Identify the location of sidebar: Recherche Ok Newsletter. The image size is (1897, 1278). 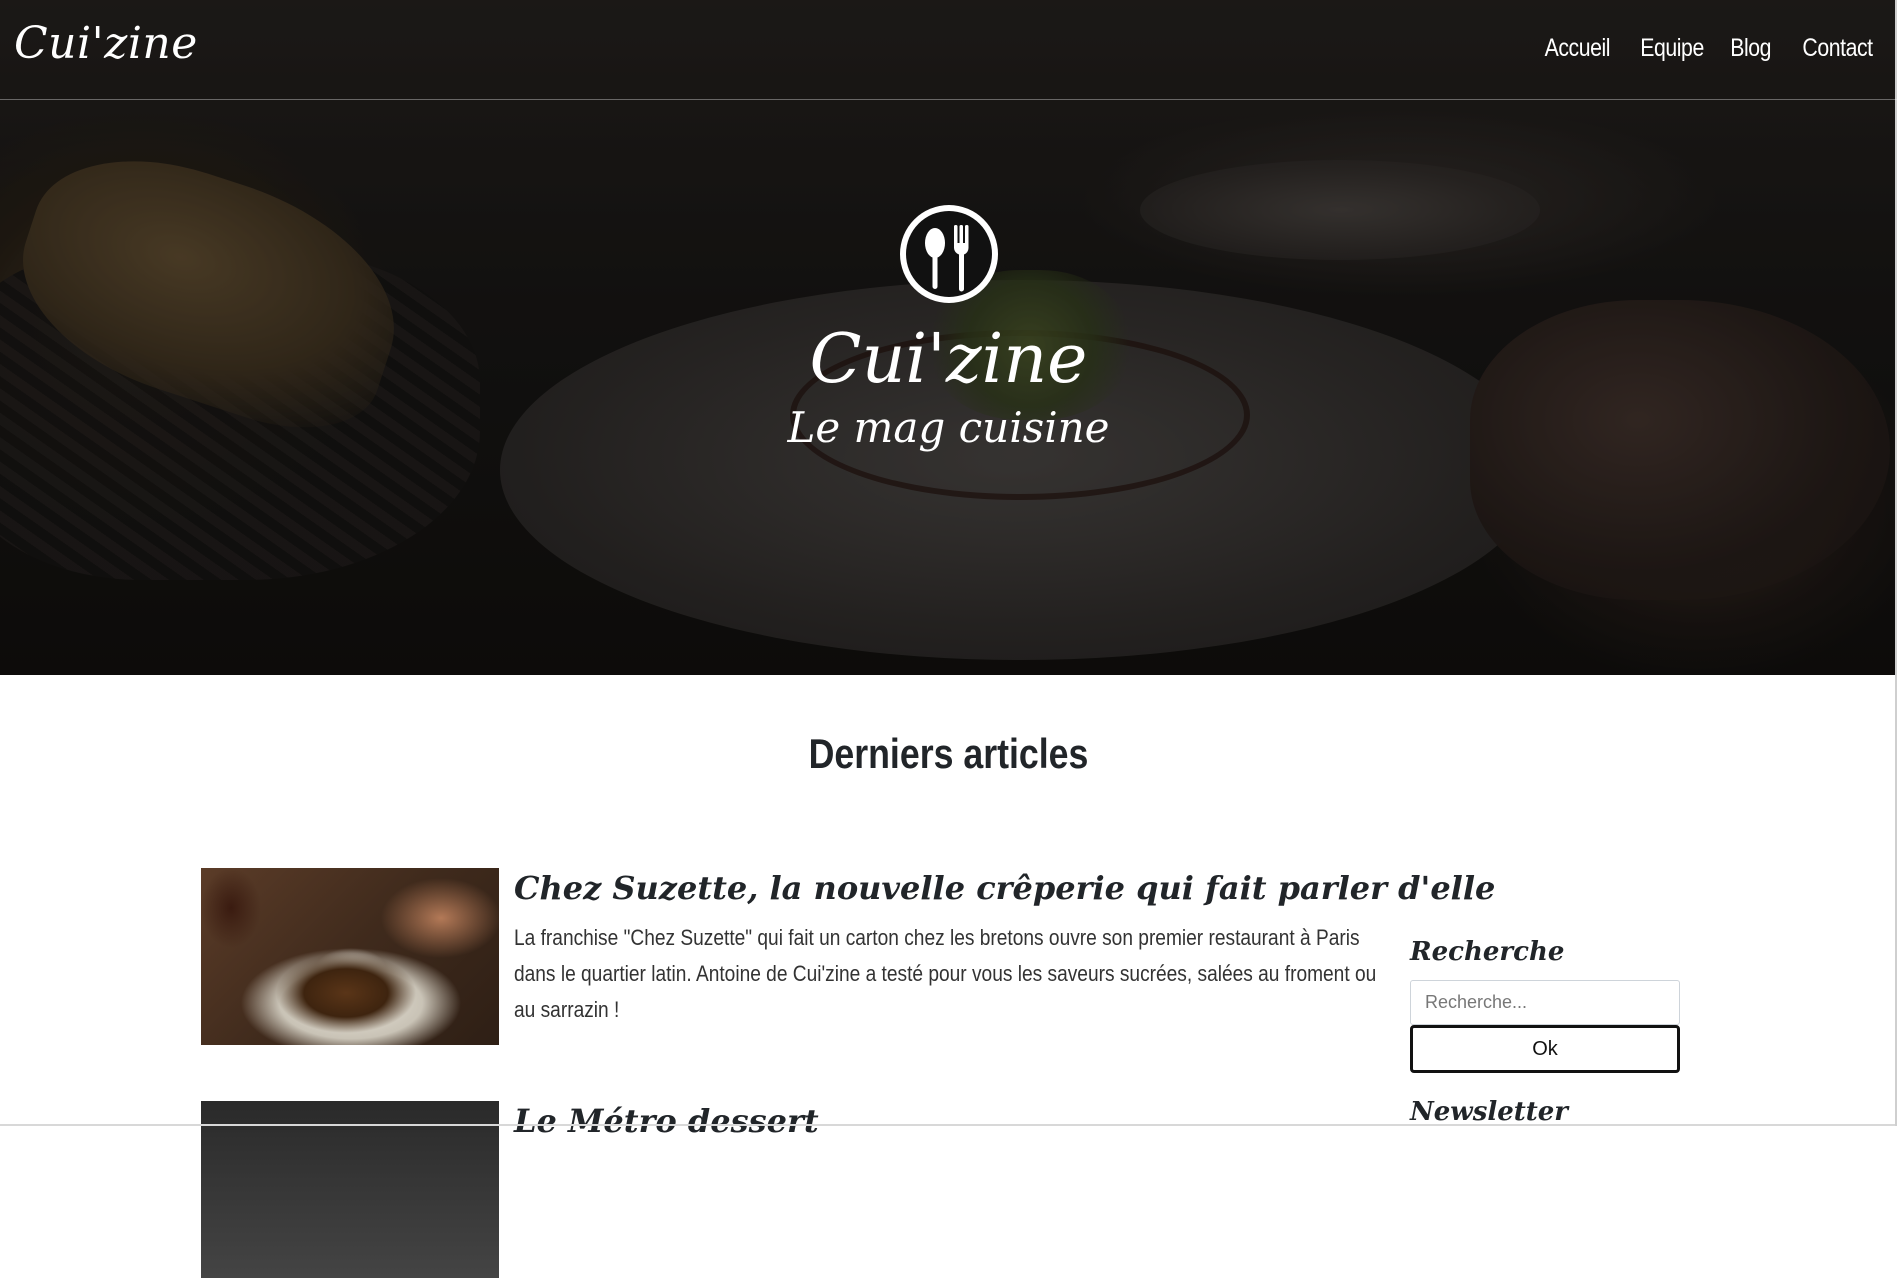
(1545, 1029).